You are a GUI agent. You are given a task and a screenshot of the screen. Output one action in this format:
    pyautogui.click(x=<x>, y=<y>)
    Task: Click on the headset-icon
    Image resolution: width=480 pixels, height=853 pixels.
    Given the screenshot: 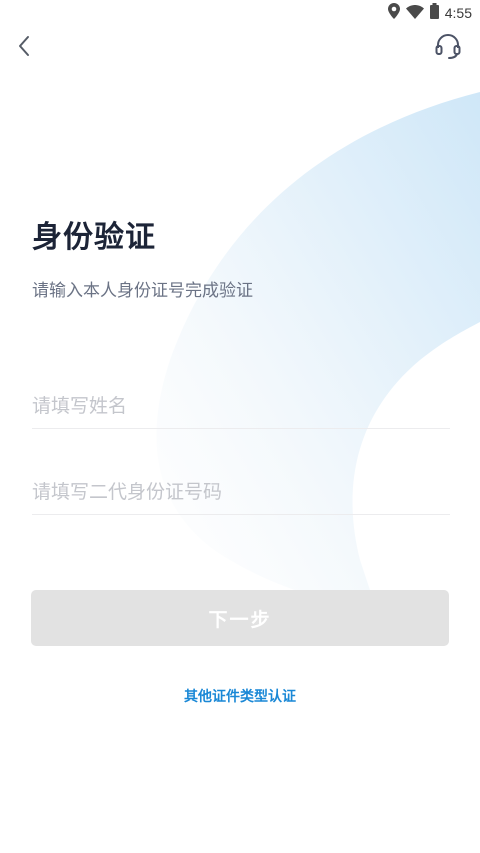 What is the action you would take?
    pyautogui.click(x=448, y=48)
    